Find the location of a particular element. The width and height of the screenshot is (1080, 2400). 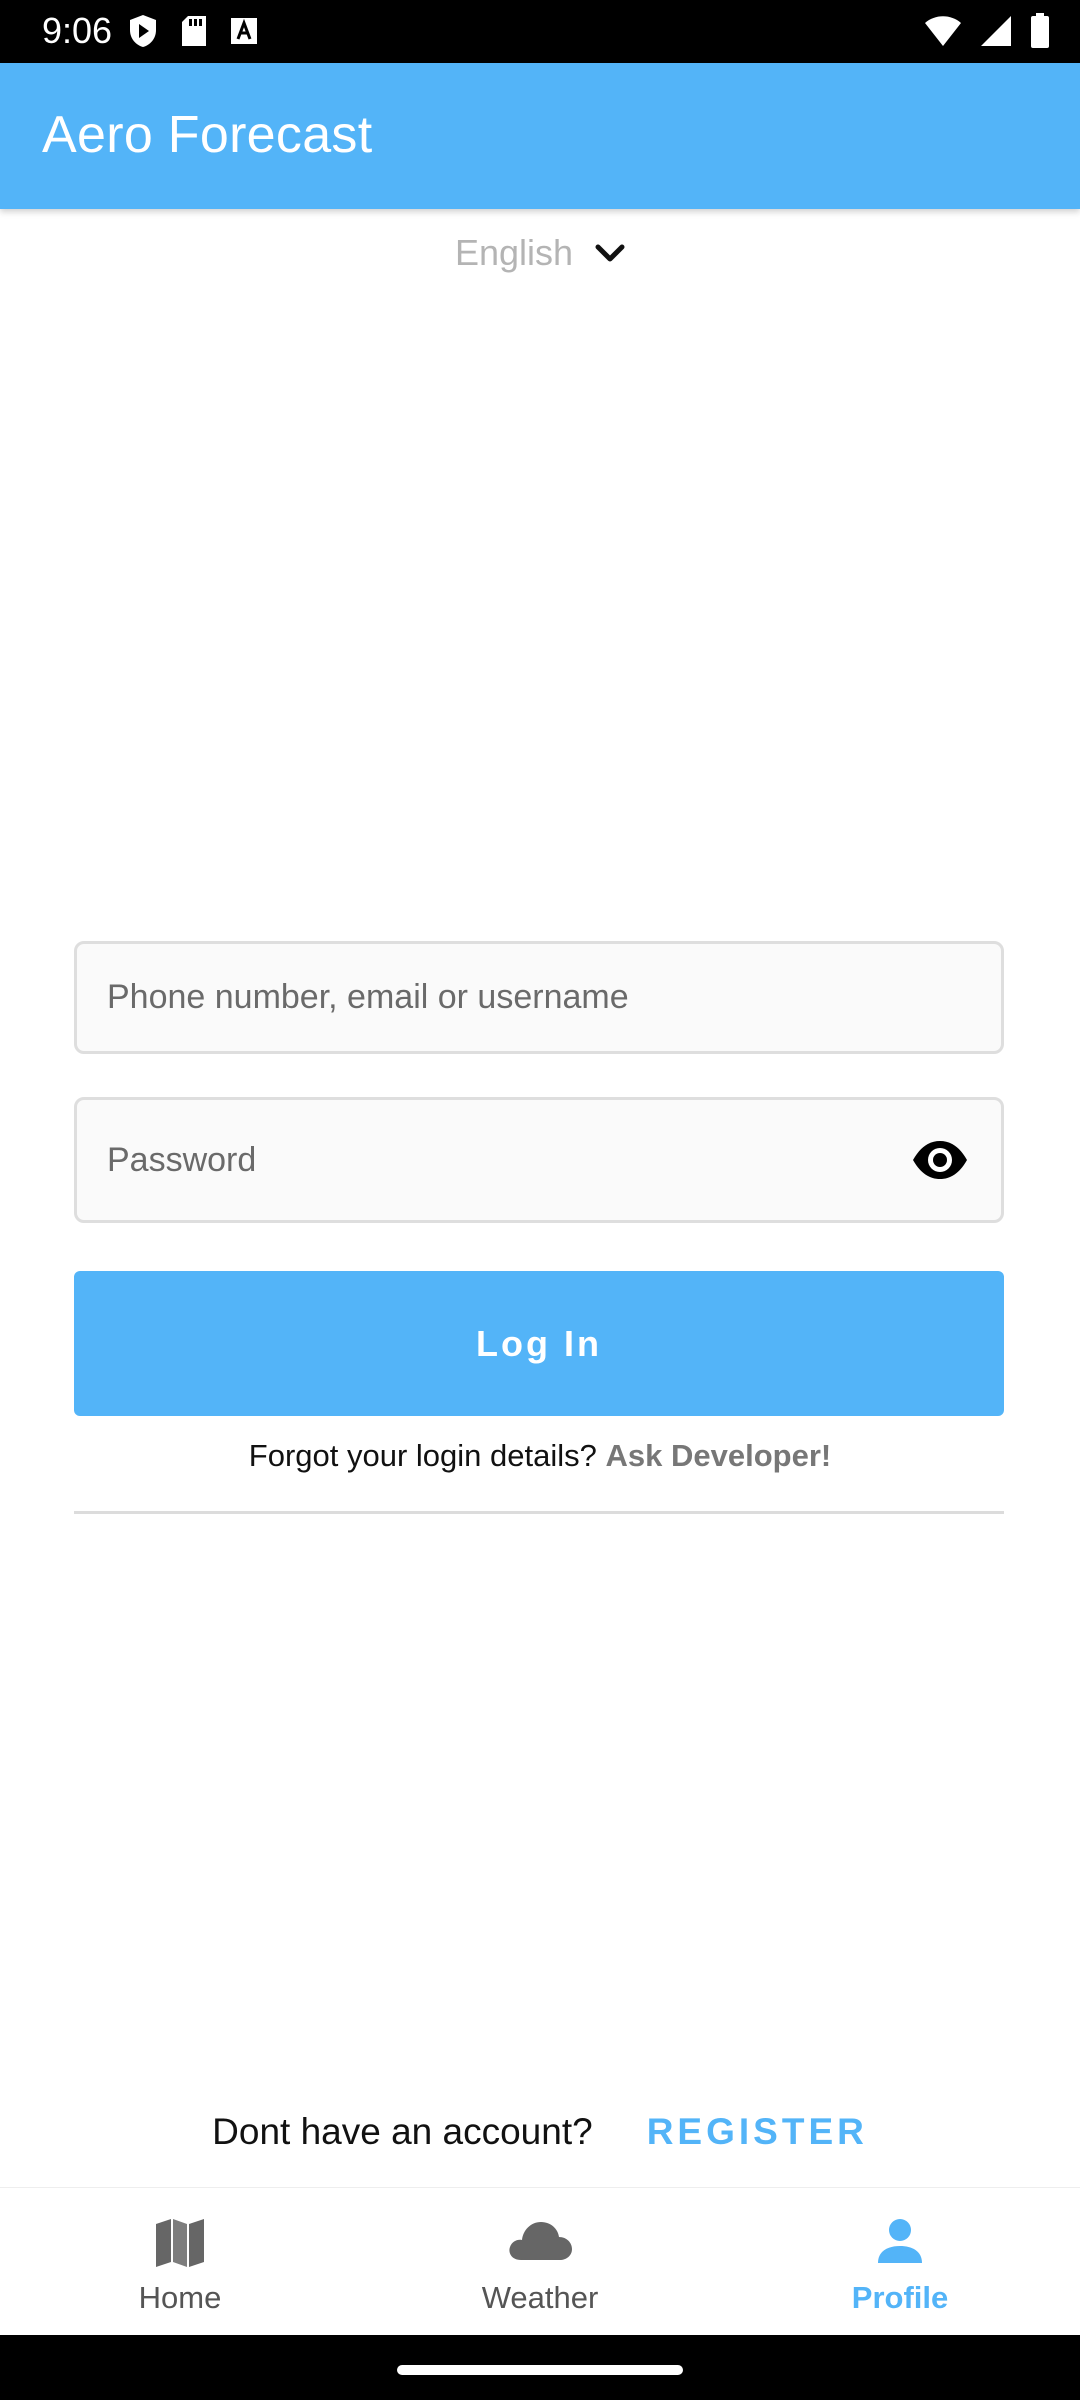

gesture-bar is located at coordinates (540, 2367).